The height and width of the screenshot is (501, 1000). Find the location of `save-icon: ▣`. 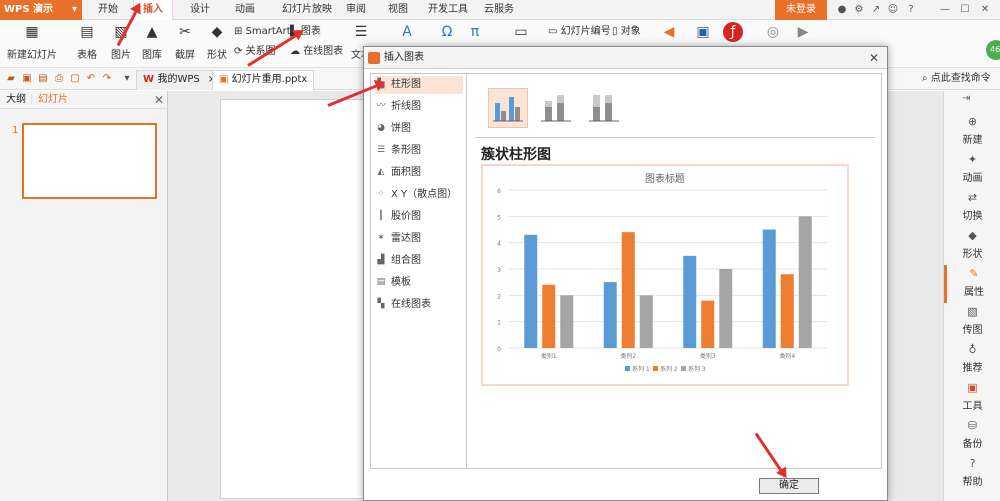

save-icon: ▣ is located at coordinates (27, 79).